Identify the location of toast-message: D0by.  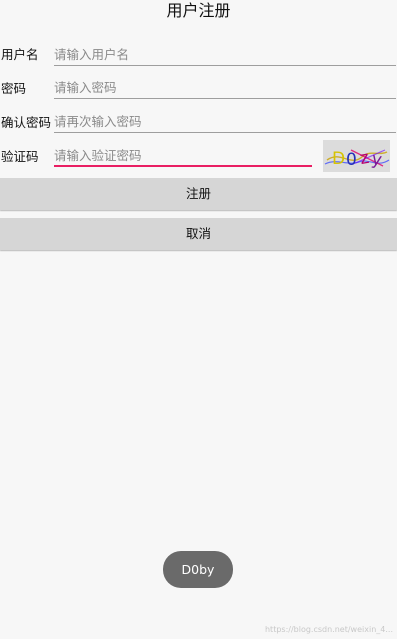
(198, 569).